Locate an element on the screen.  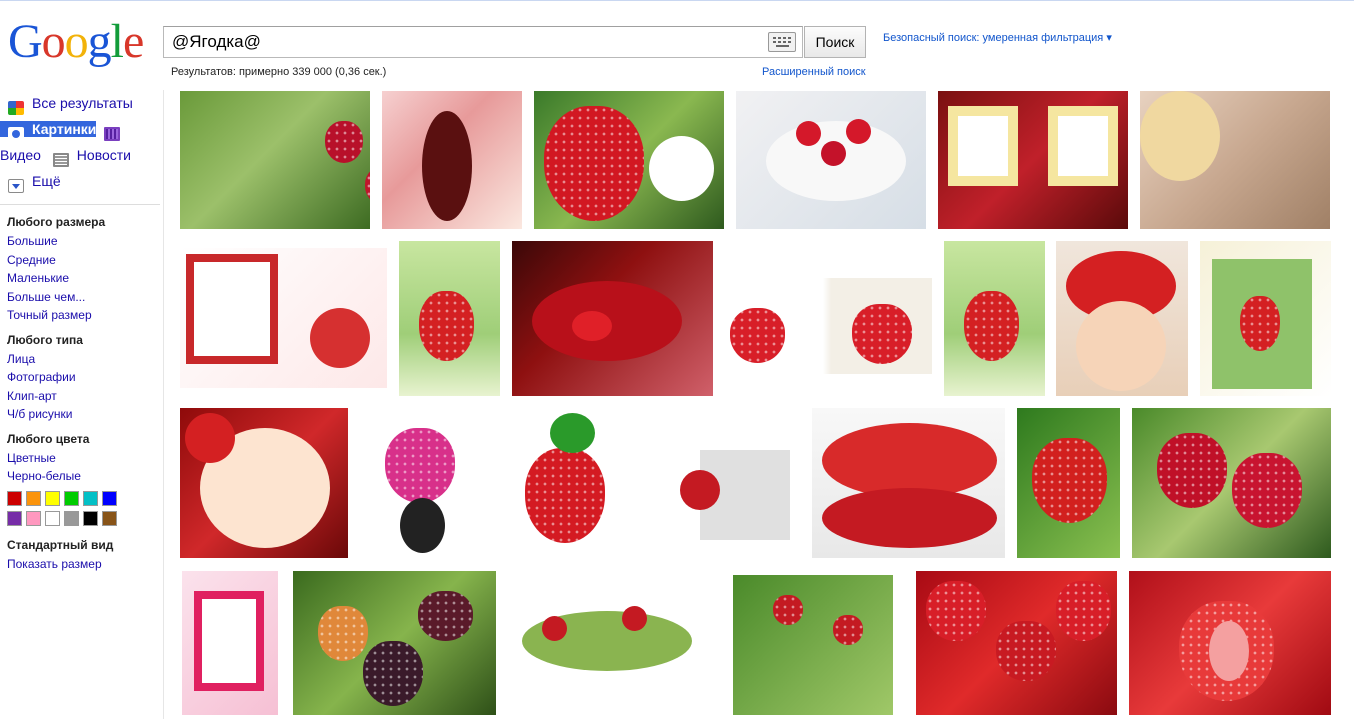
search-button: Поиск is located at coordinates (835, 42).